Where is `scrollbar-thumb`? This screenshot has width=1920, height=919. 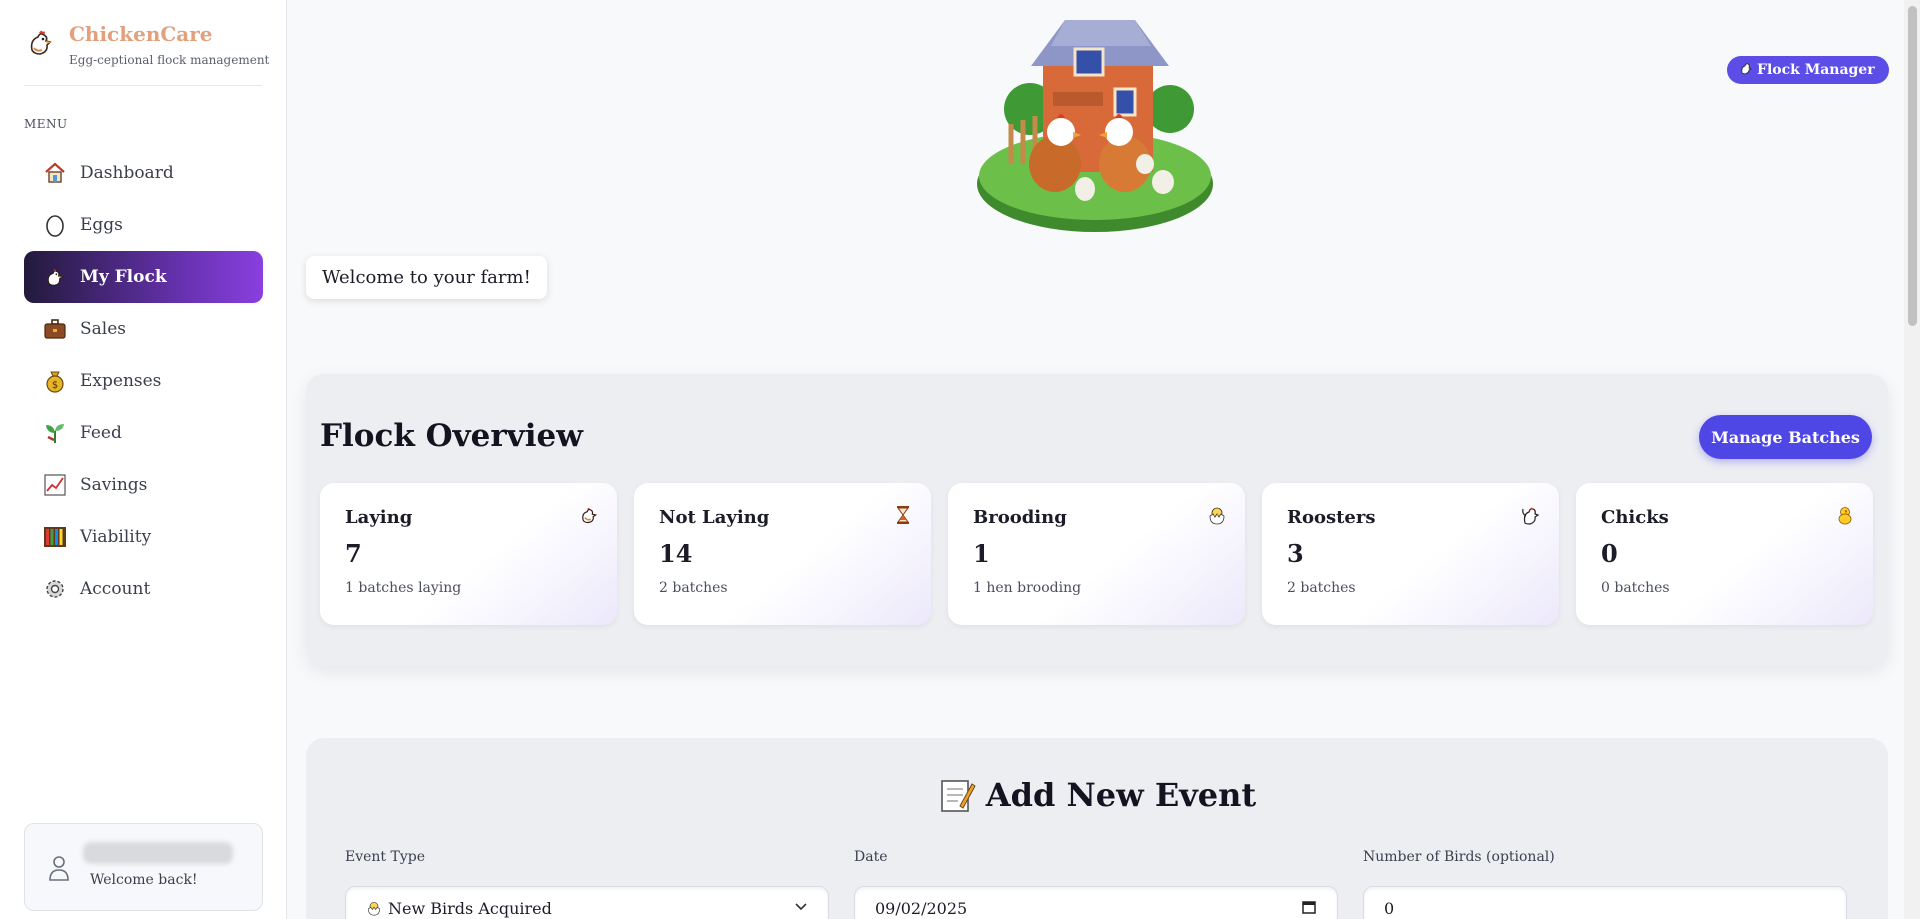 scrollbar-thumb is located at coordinates (1912, 166).